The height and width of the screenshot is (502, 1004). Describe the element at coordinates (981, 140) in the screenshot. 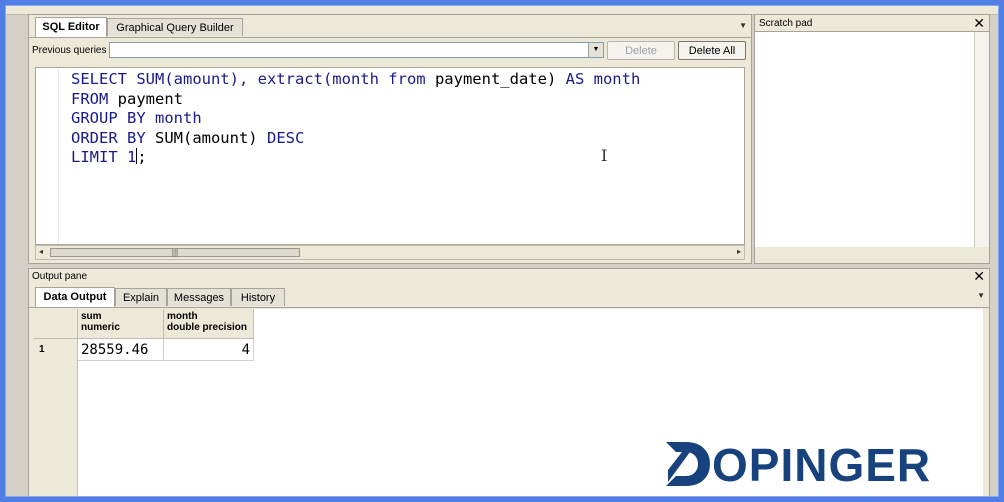

I see `scratch-vertical-scrollbar` at that location.